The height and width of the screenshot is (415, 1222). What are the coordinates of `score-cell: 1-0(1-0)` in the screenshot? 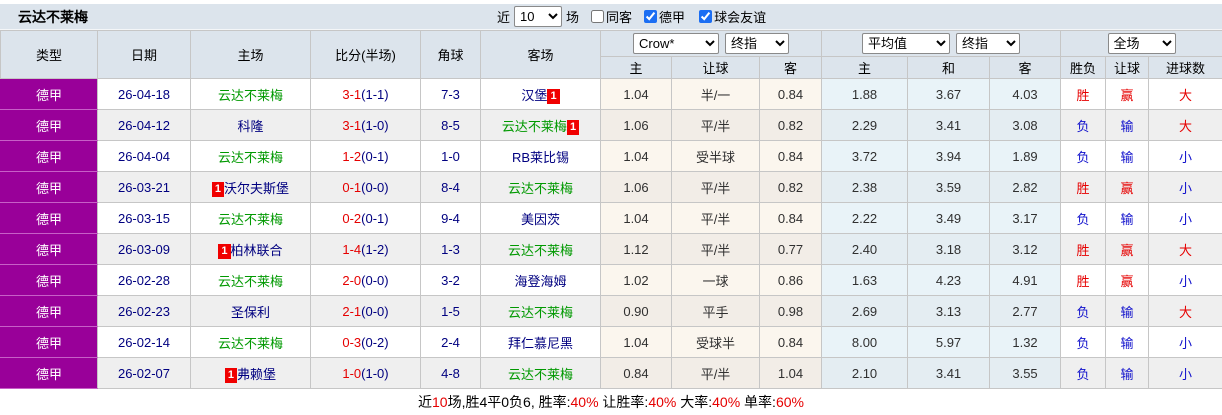 It's located at (365, 373).